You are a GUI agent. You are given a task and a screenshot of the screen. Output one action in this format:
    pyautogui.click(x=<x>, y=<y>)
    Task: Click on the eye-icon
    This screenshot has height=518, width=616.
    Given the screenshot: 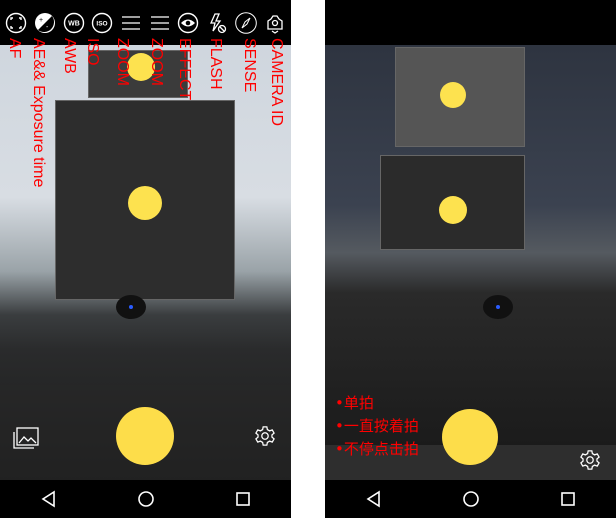 What is the action you would take?
    pyautogui.click(x=188, y=23)
    